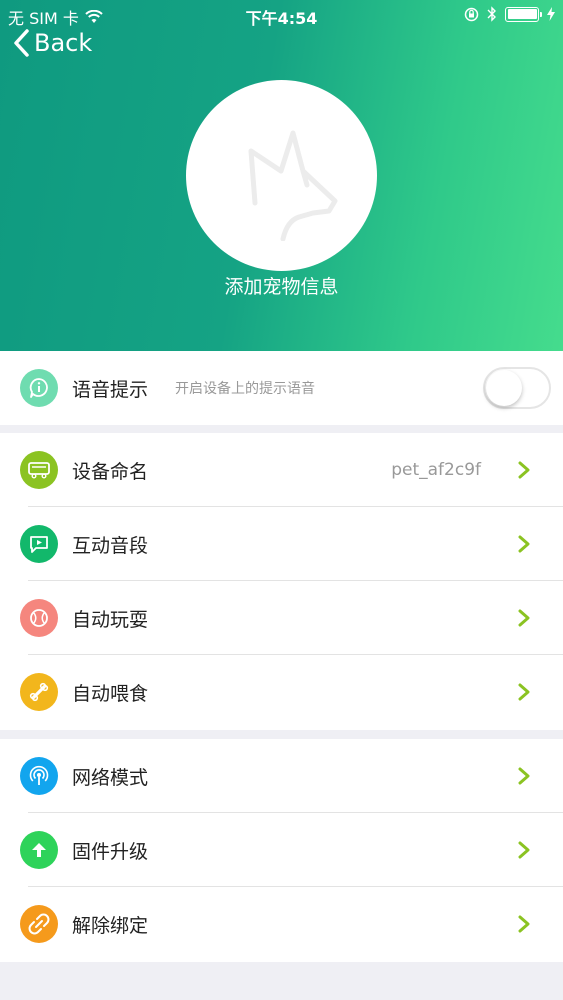 Image resolution: width=563 pixels, height=1000 pixels. What do you see at coordinates (110, 545) in the screenshot?
I see `menu-item-label: 互动音段` at bounding box center [110, 545].